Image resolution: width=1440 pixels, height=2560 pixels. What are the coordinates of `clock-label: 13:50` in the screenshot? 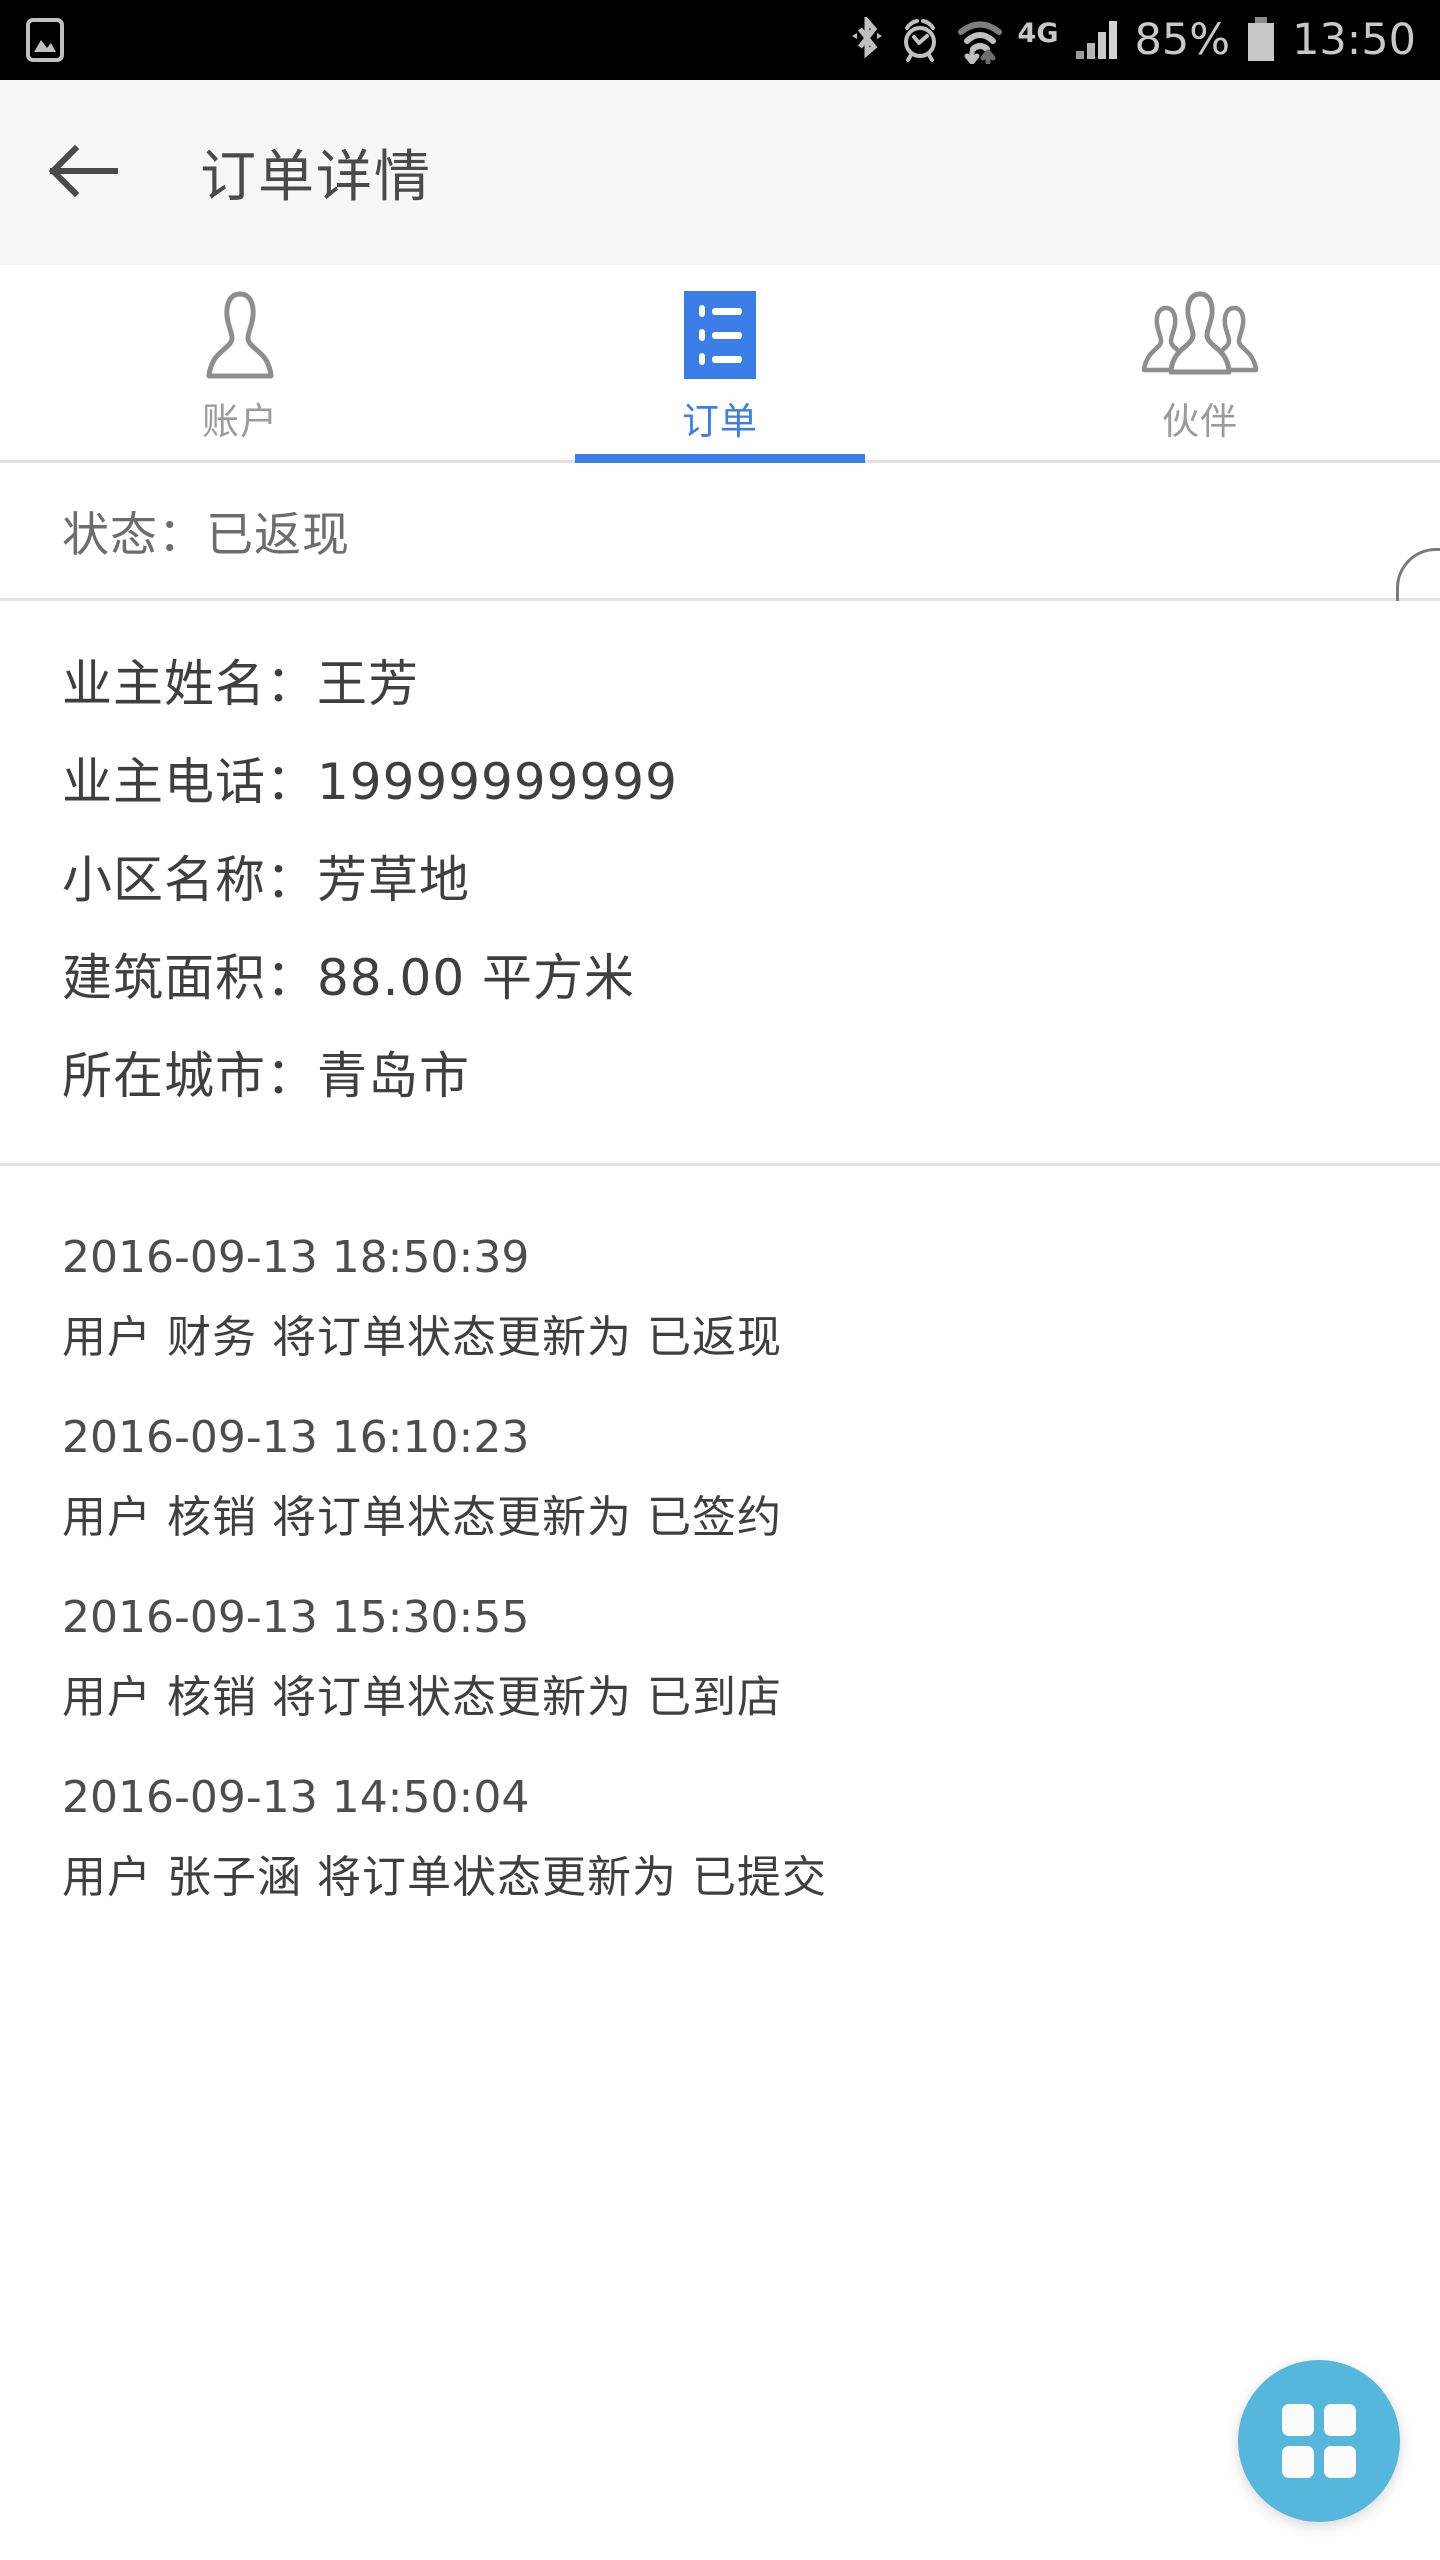 It's located at (1354, 39).